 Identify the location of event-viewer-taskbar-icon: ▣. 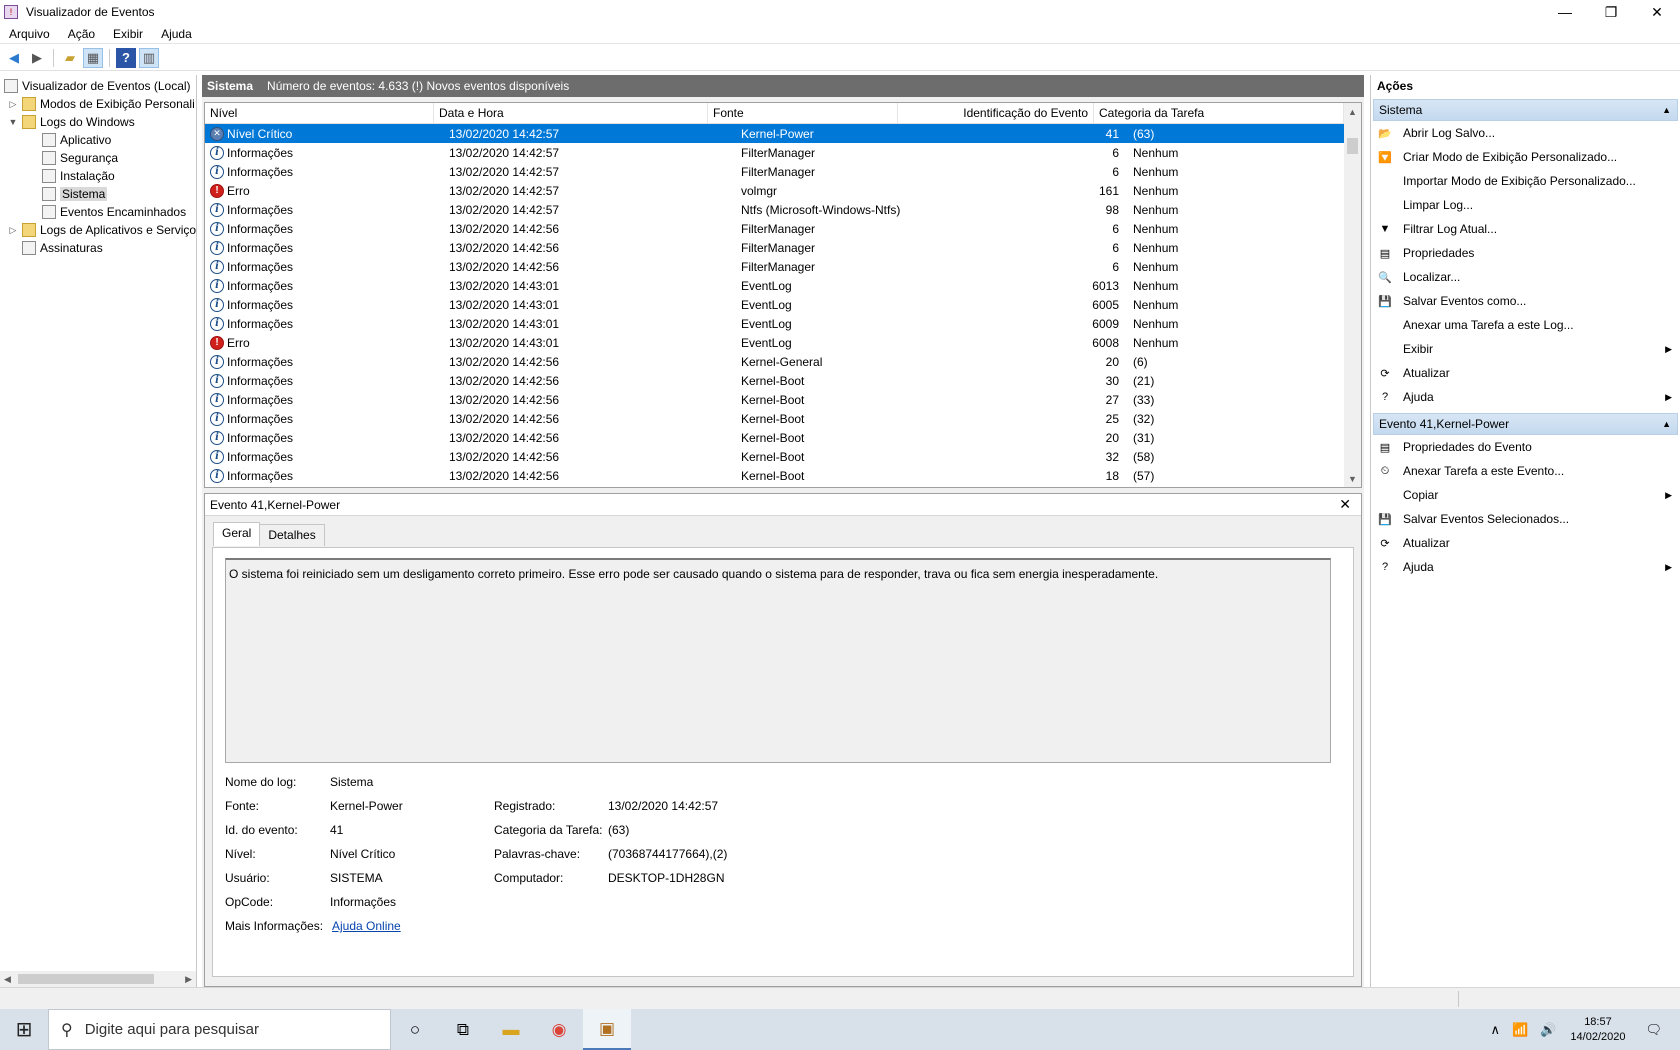
(607, 1029).